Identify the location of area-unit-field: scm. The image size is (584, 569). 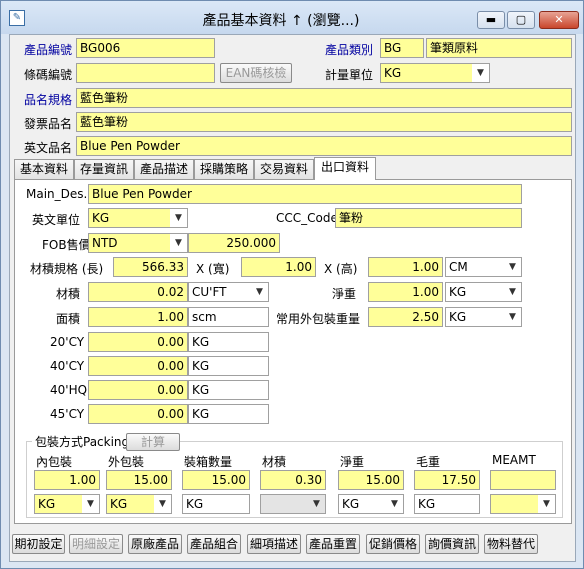
(228, 317).